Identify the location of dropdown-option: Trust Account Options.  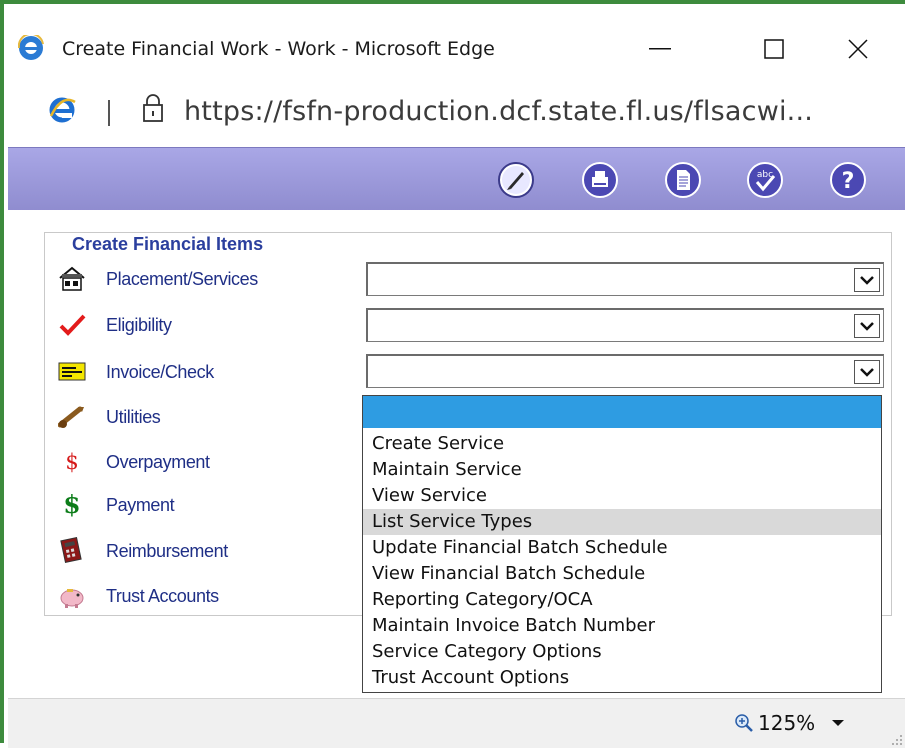
(622, 678).